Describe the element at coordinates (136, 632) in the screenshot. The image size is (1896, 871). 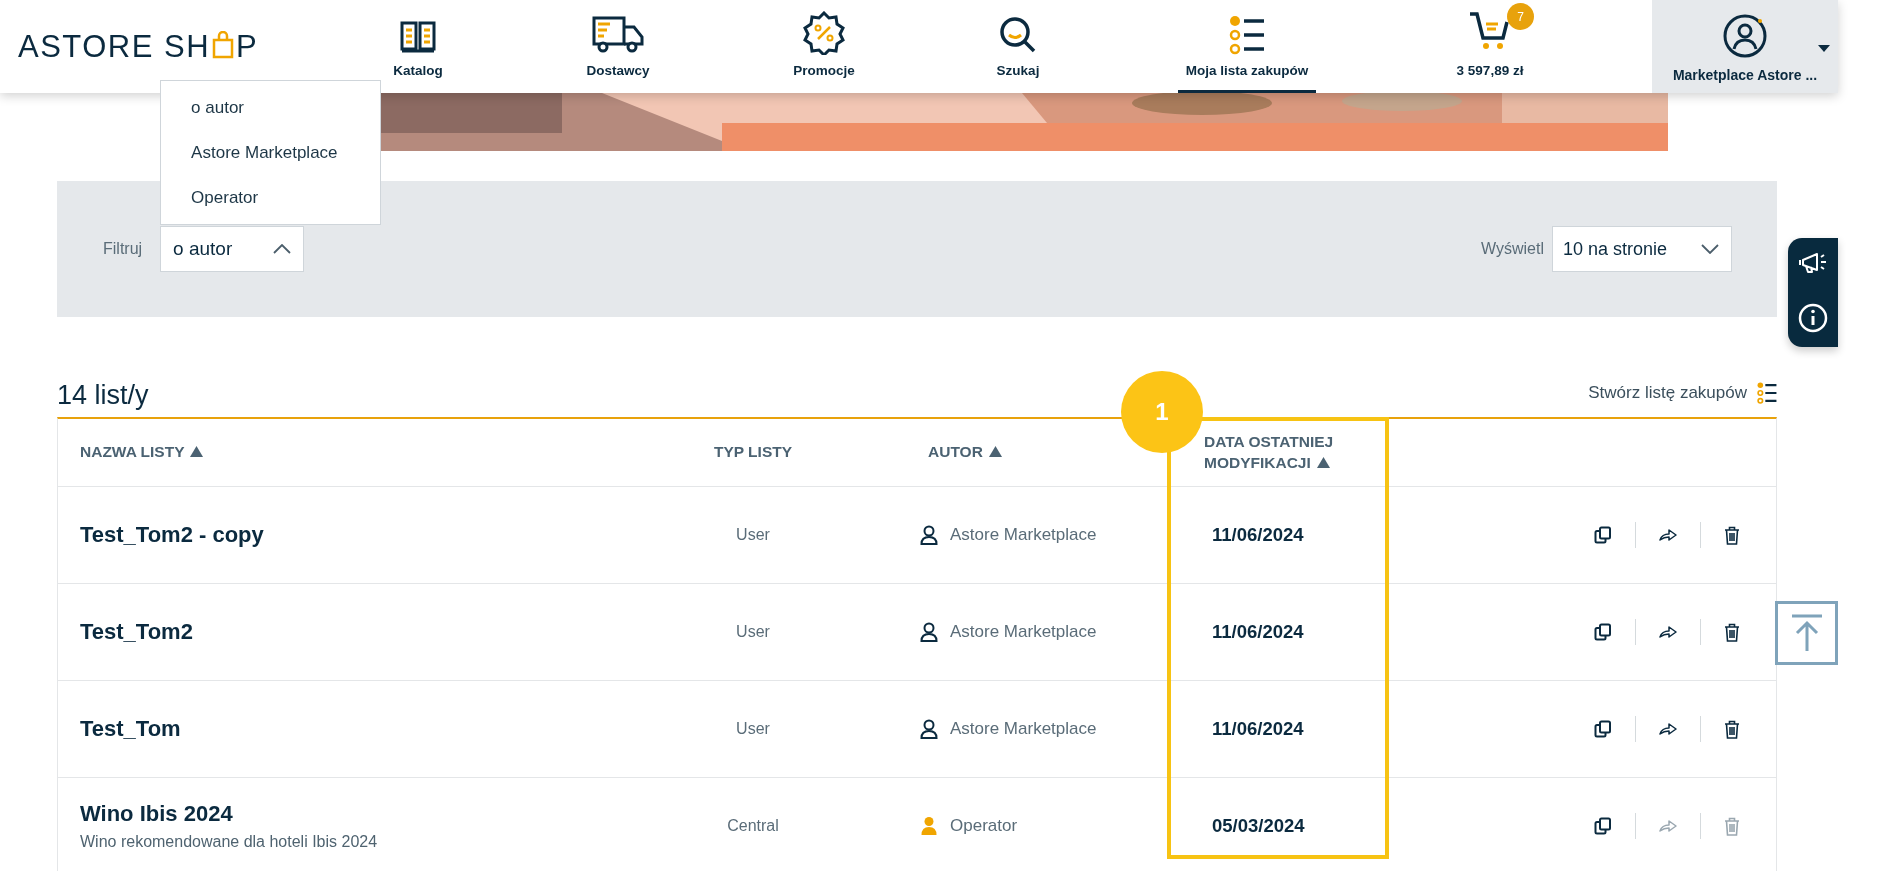
I see `list-name: Test_Tom2` at that location.